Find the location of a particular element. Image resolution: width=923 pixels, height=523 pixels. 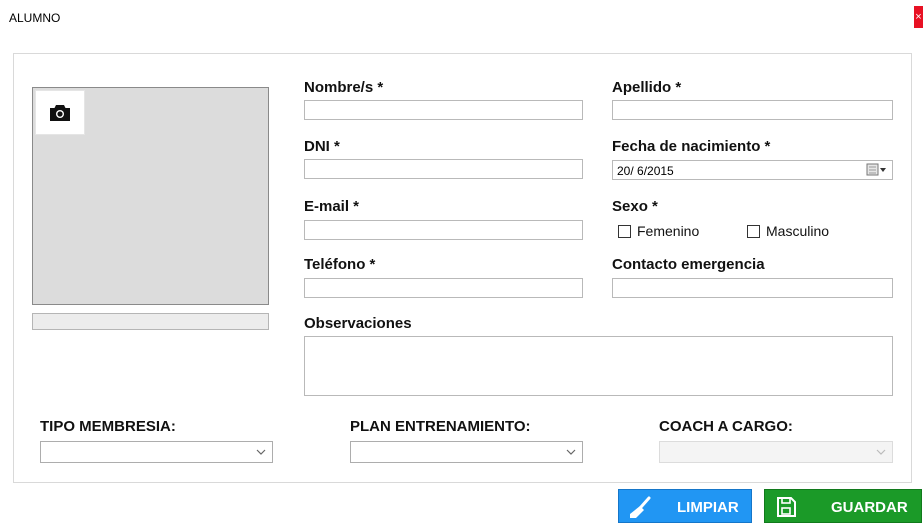

contacto-emergencia-label: Contacto emergencia is located at coordinates (688, 264).